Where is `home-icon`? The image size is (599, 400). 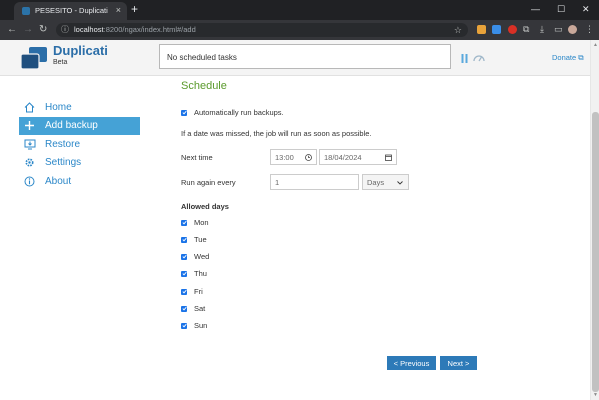 home-icon is located at coordinates (29, 107).